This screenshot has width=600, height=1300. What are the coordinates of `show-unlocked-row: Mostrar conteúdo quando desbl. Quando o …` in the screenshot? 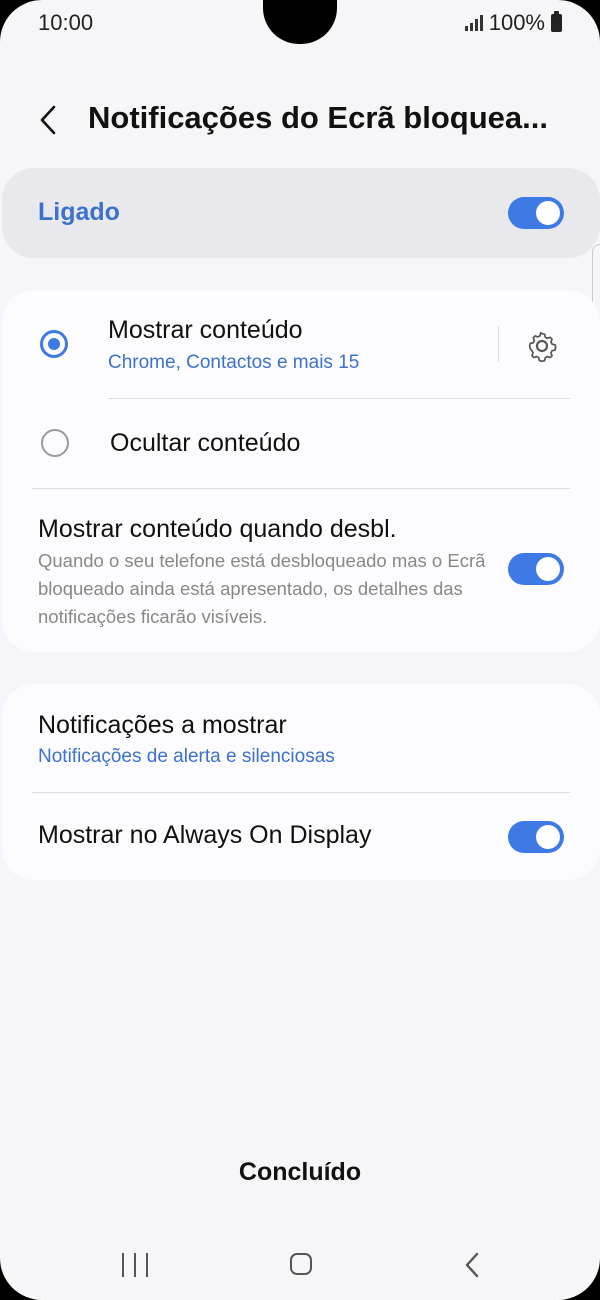 It's located at (301, 569).